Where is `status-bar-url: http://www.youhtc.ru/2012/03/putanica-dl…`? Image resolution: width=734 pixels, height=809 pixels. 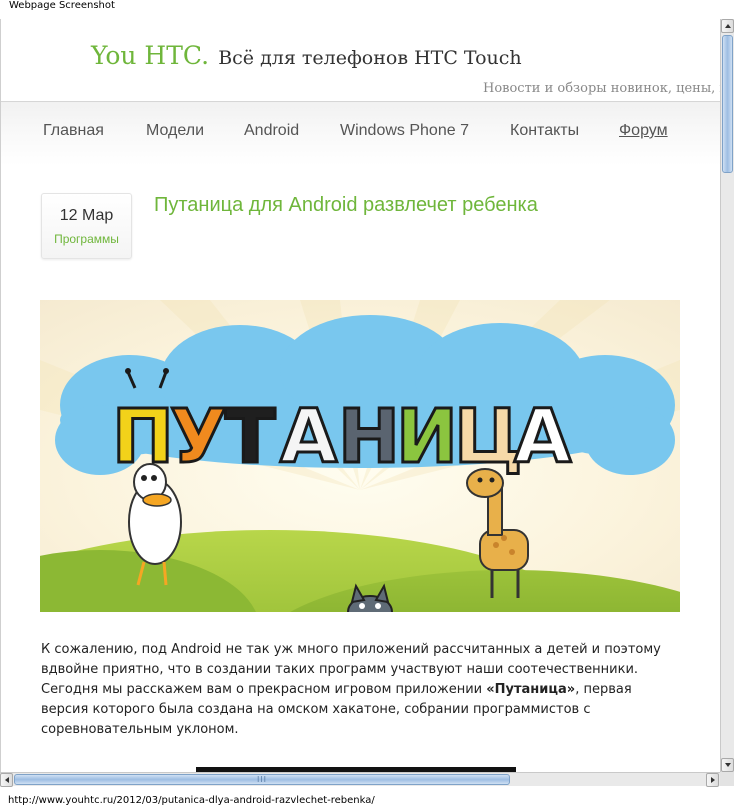
status-bar-url: http://www.youhtc.ru/2012/03/putanica-dl… is located at coordinates (191, 800).